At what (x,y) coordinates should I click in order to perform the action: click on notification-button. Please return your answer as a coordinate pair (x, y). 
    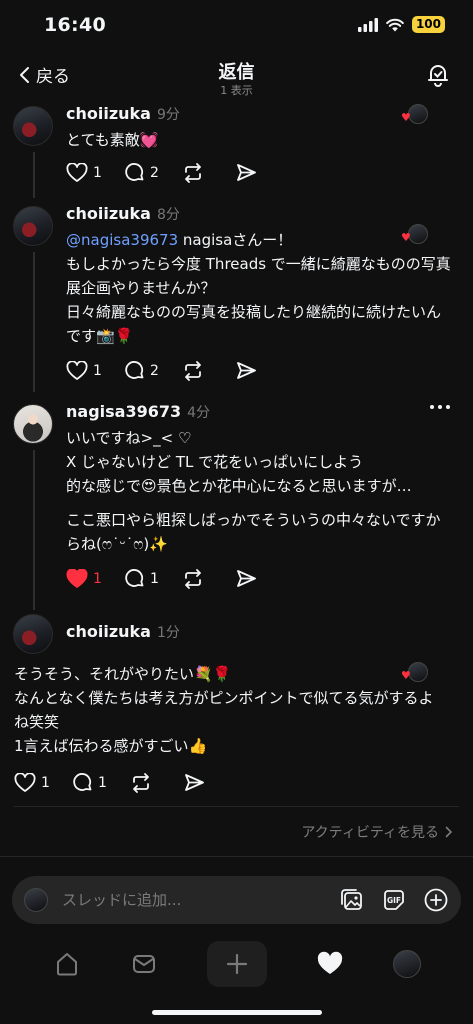
    Looking at the image, I should click on (438, 75).